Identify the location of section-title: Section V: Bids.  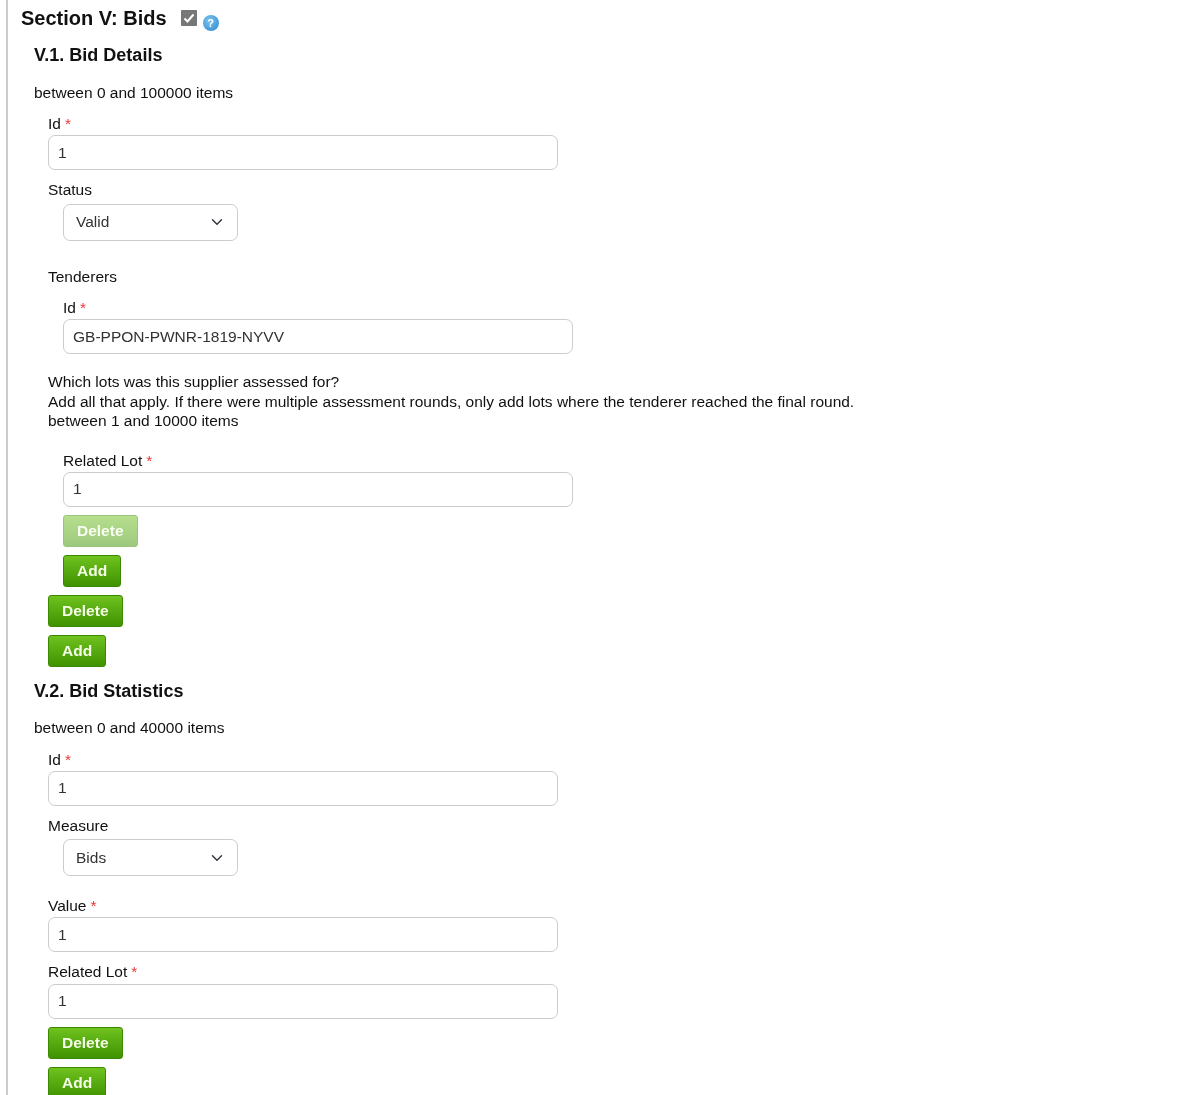
(94, 18).